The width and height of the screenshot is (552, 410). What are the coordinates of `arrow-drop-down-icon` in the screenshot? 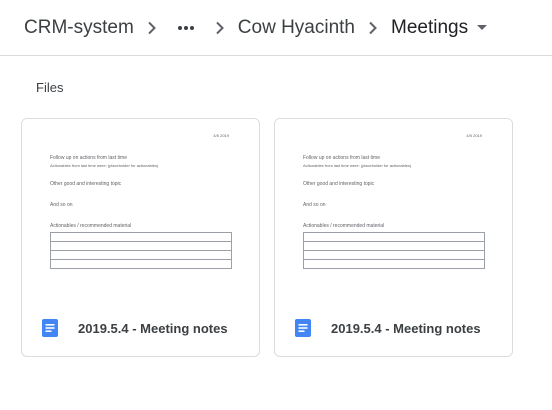 It's located at (482, 28).